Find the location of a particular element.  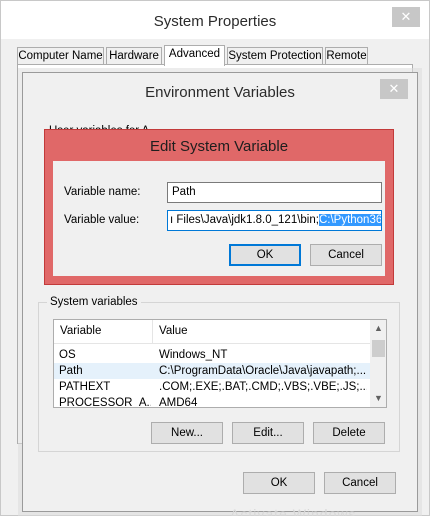

edit-dialog-title: Edit System Variable is located at coordinates (219, 146).